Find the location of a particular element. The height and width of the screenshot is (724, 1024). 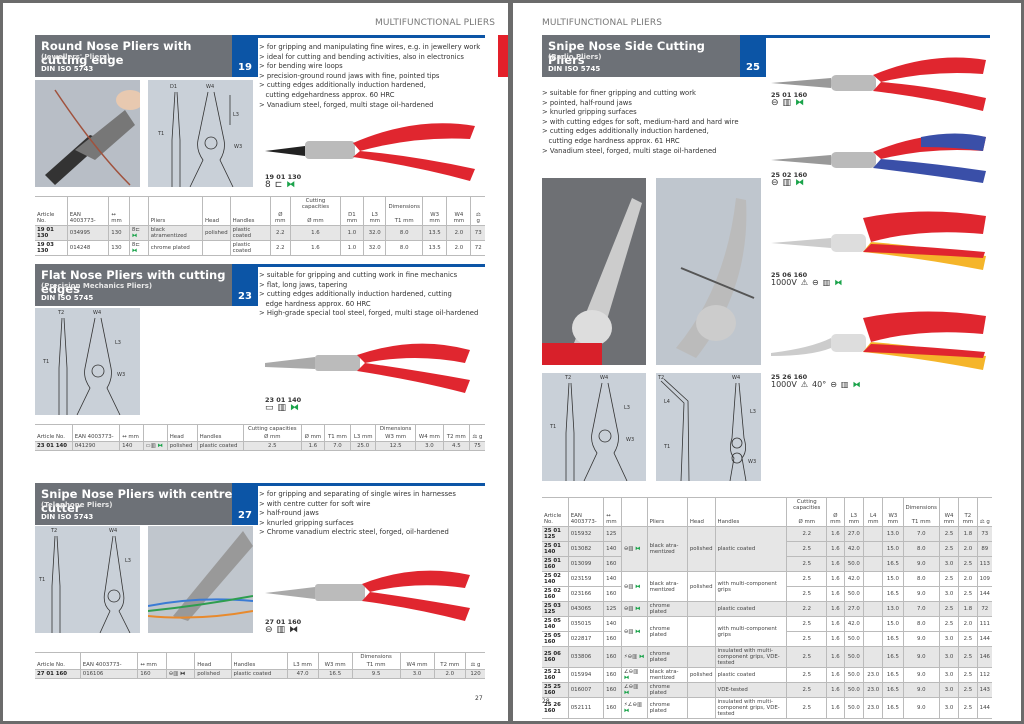

table-cell: 32.0 is located at coordinates (375, 233).